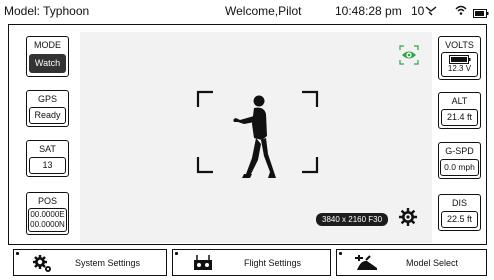 Image resolution: width=494 pixels, height=280 pixels. Describe the element at coordinates (461, 12) in the screenshot. I see `wifi-icon` at that location.